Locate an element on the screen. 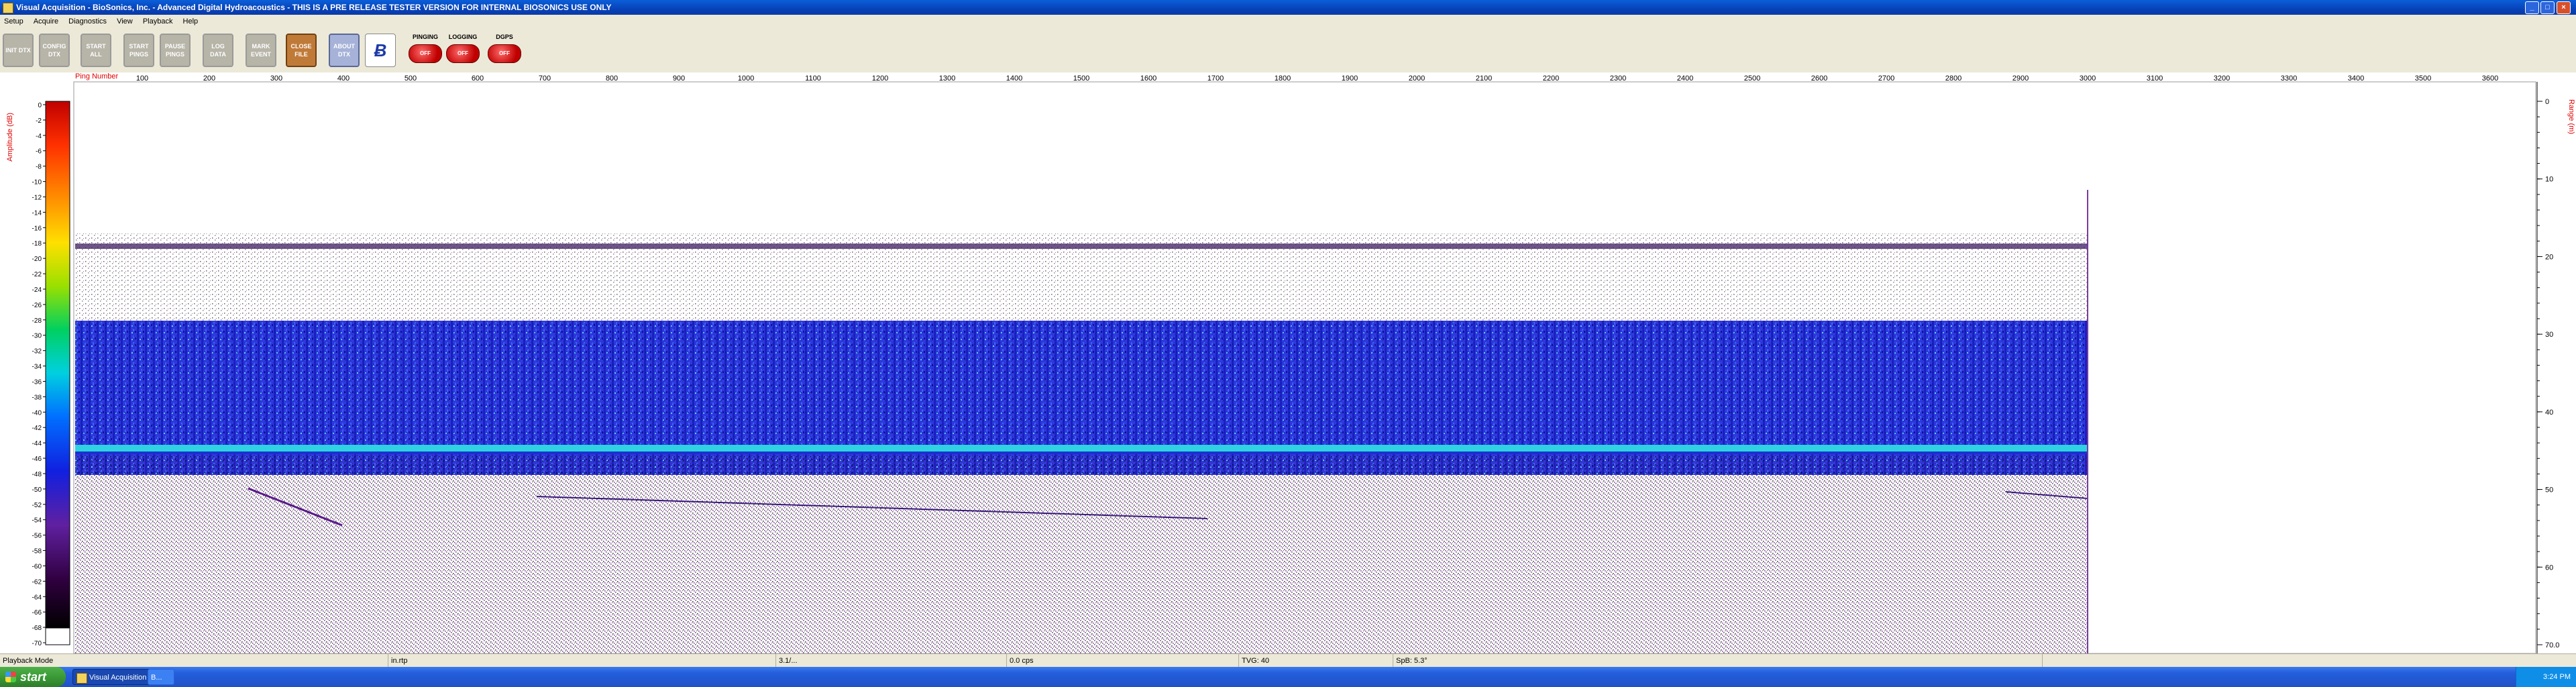 Image resolution: width=2576 pixels, height=687 pixels. start-pings-button: START PINGS is located at coordinates (138, 50).